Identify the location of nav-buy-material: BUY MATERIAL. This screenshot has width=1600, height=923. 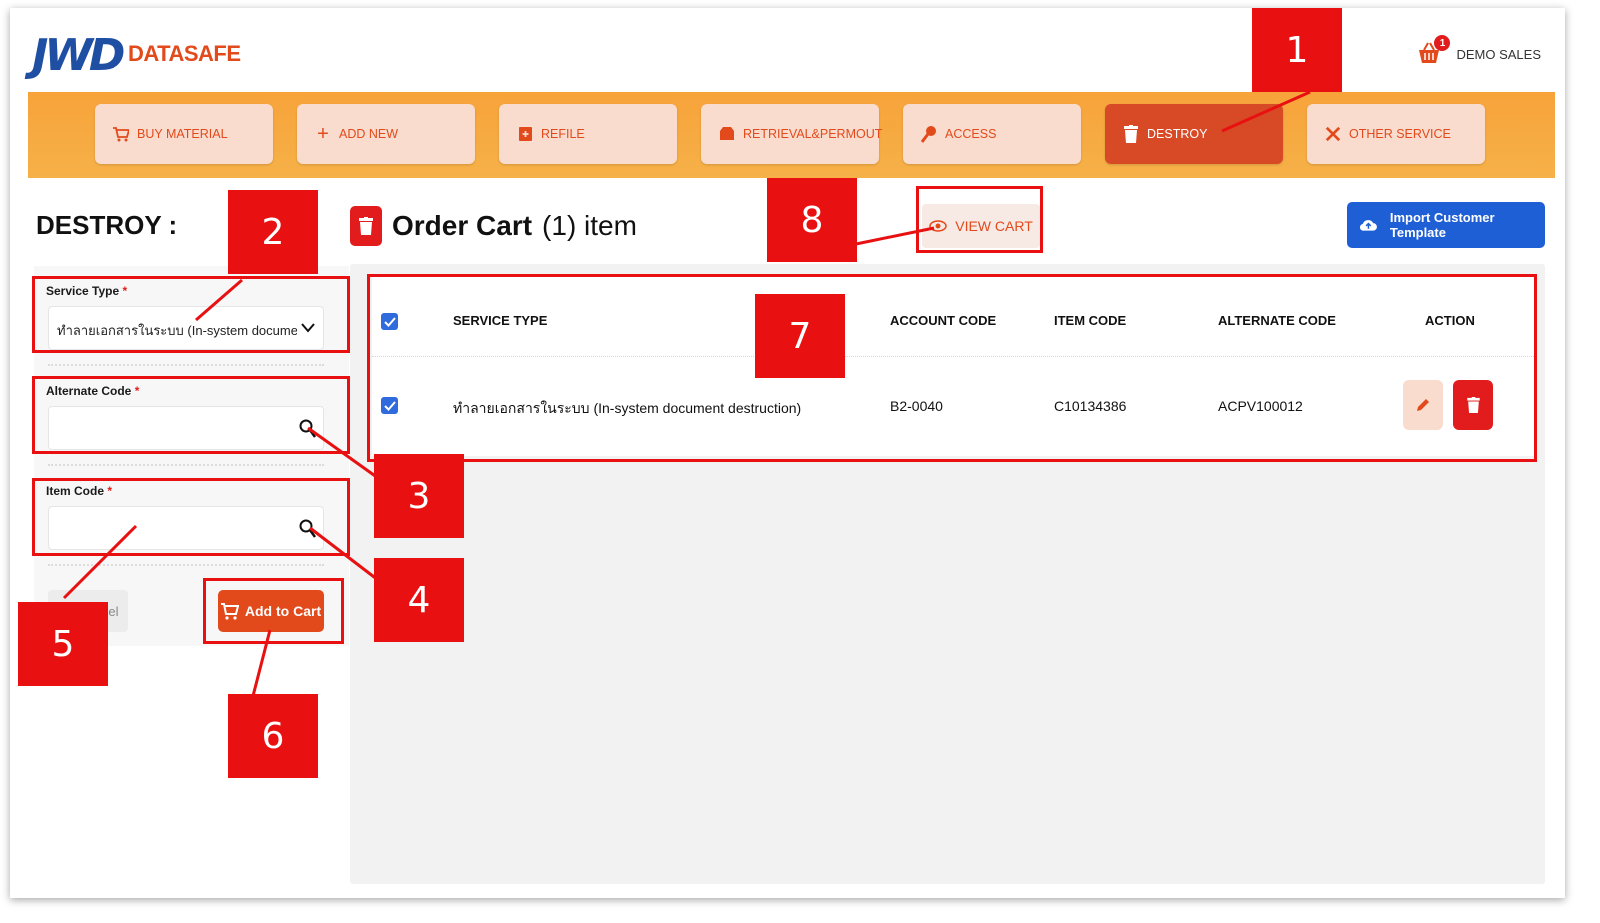
(184, 134).